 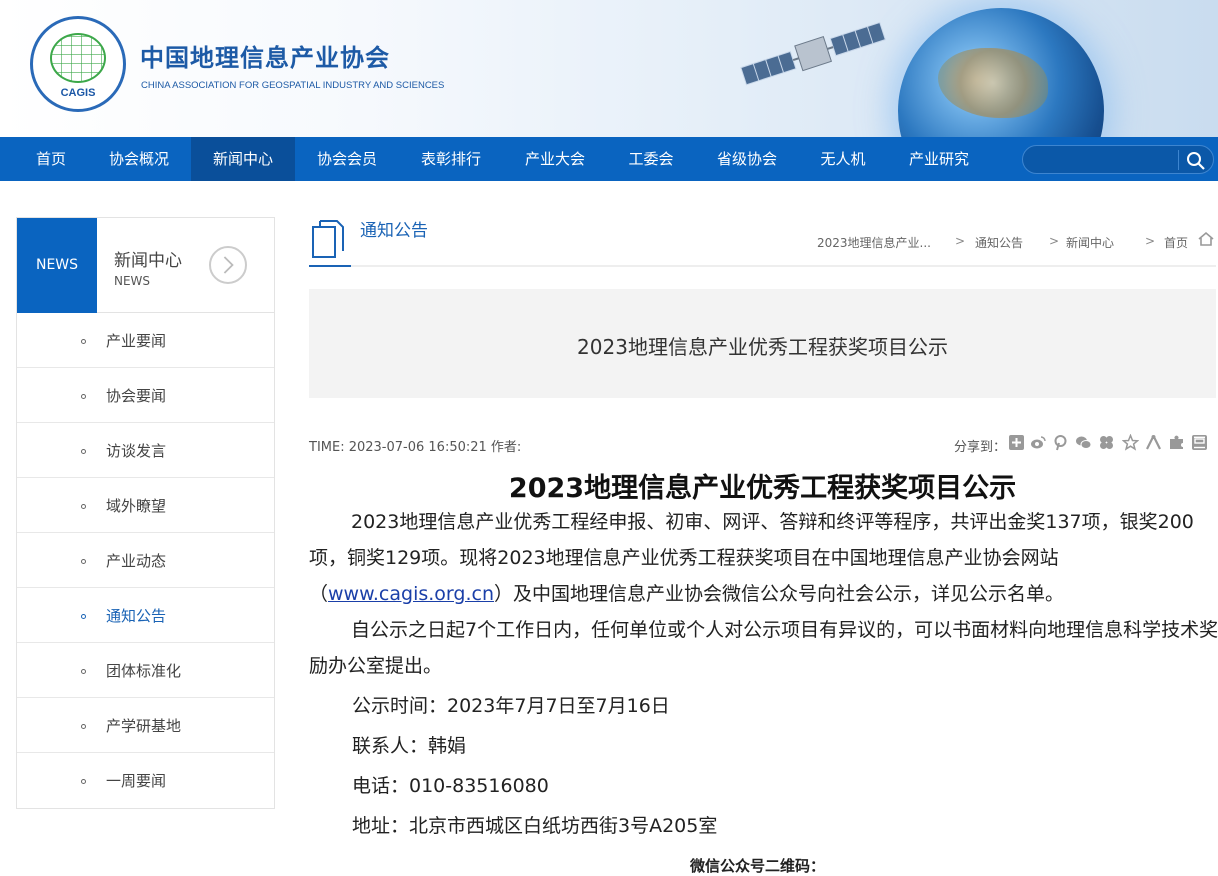 What do you see at coordinates (136, 451) in the screenshot?
I see `sidebar-item-label: 访谈发言` at bounding box center [136, 451].